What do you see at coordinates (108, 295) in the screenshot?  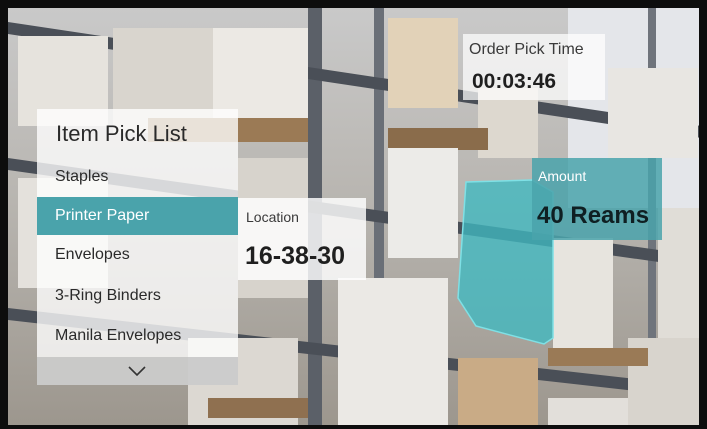 I see `pick-list-item-label: 3-Ring Binders` at bounding box center [108, 295].